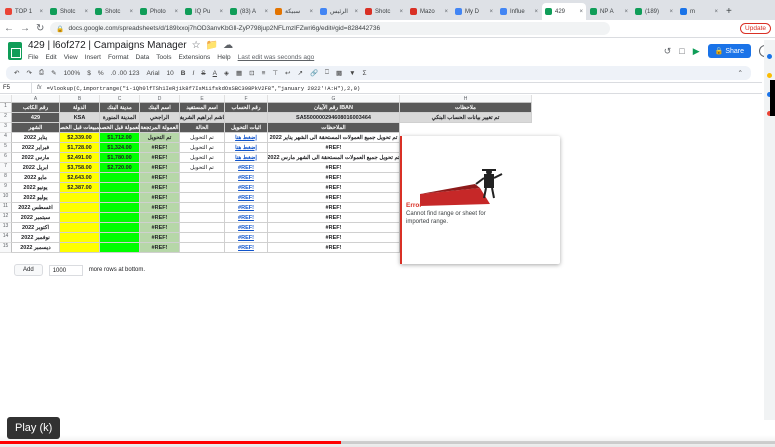 This screenshot has width=775, height=447. Describe the element at coordinates (212, 45) in the screenshot. I see `move-icon: 📁` at that location.